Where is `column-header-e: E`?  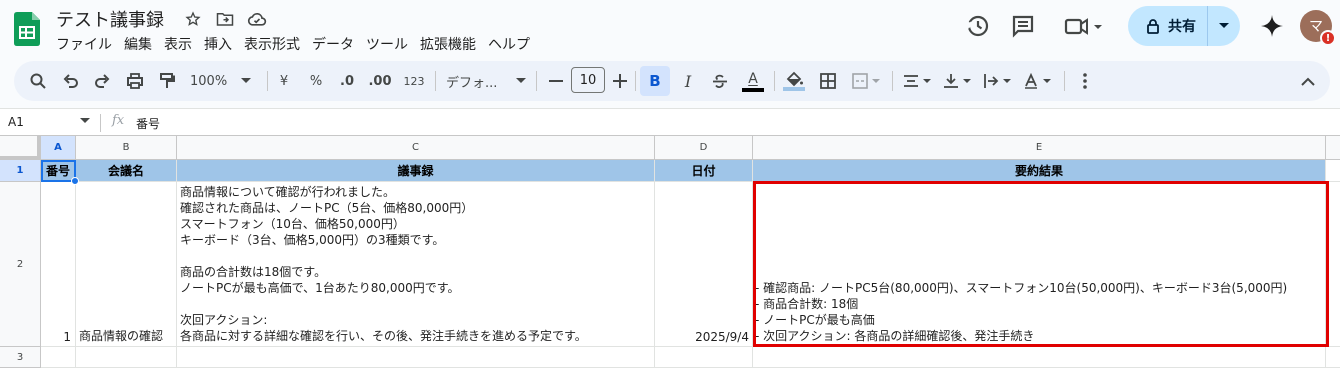 column-header-e: E is located at coordinates (1039, 148).